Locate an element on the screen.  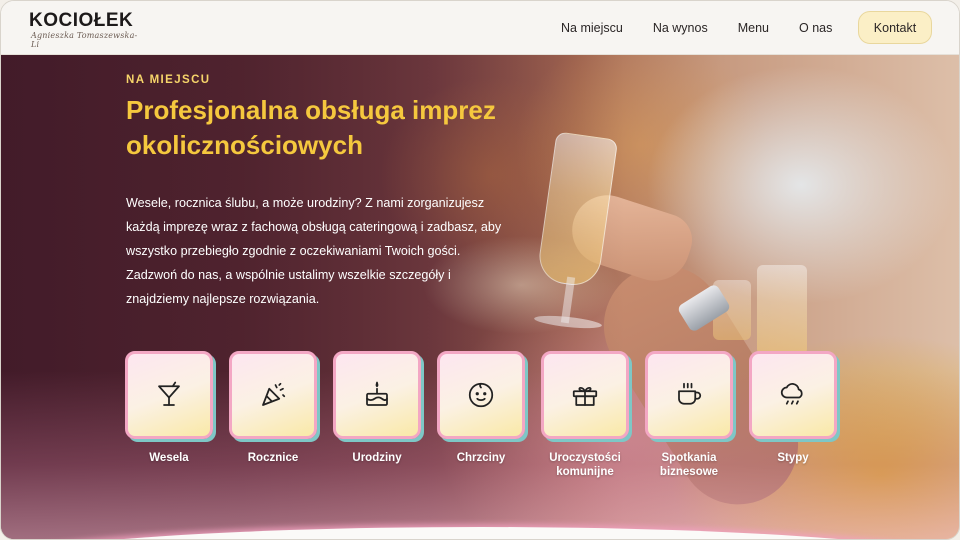
tile-rocznice: Rocznice is located at coordinates (273, 408).